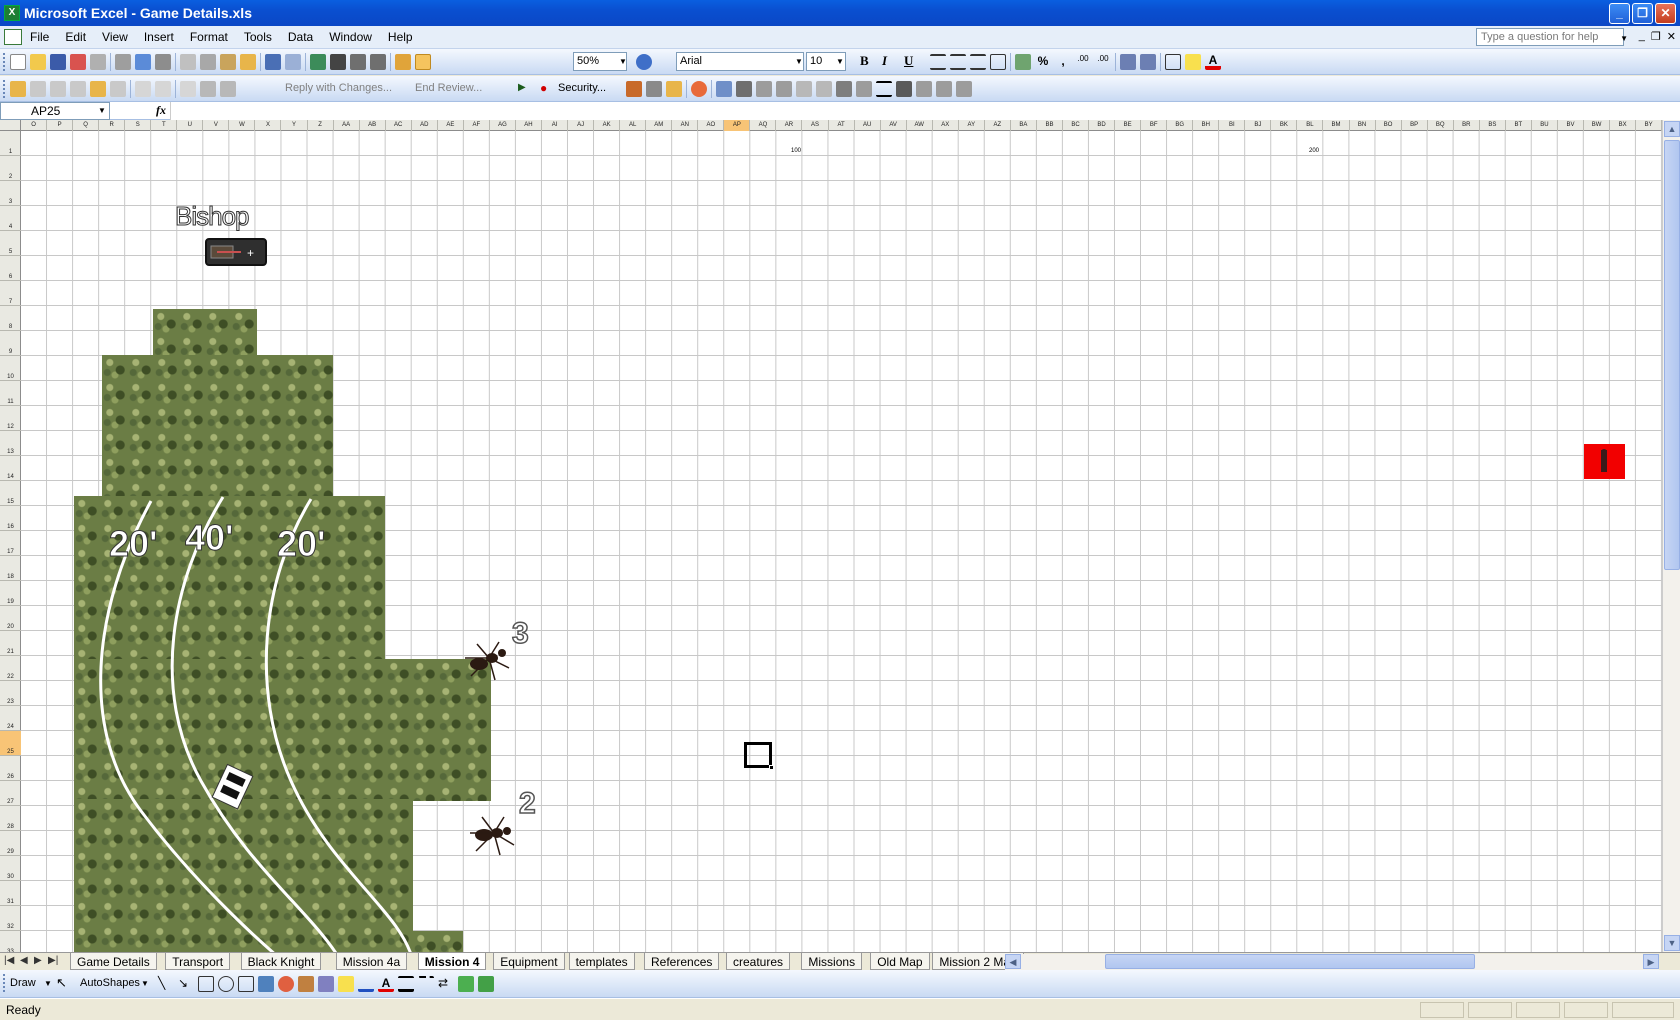 This screenshot has height=1020, width=1680. What do you see at coordinates (358, 62) in the screenshot?
I see `sort-ascending-icon` at bounding box center [358, 62].